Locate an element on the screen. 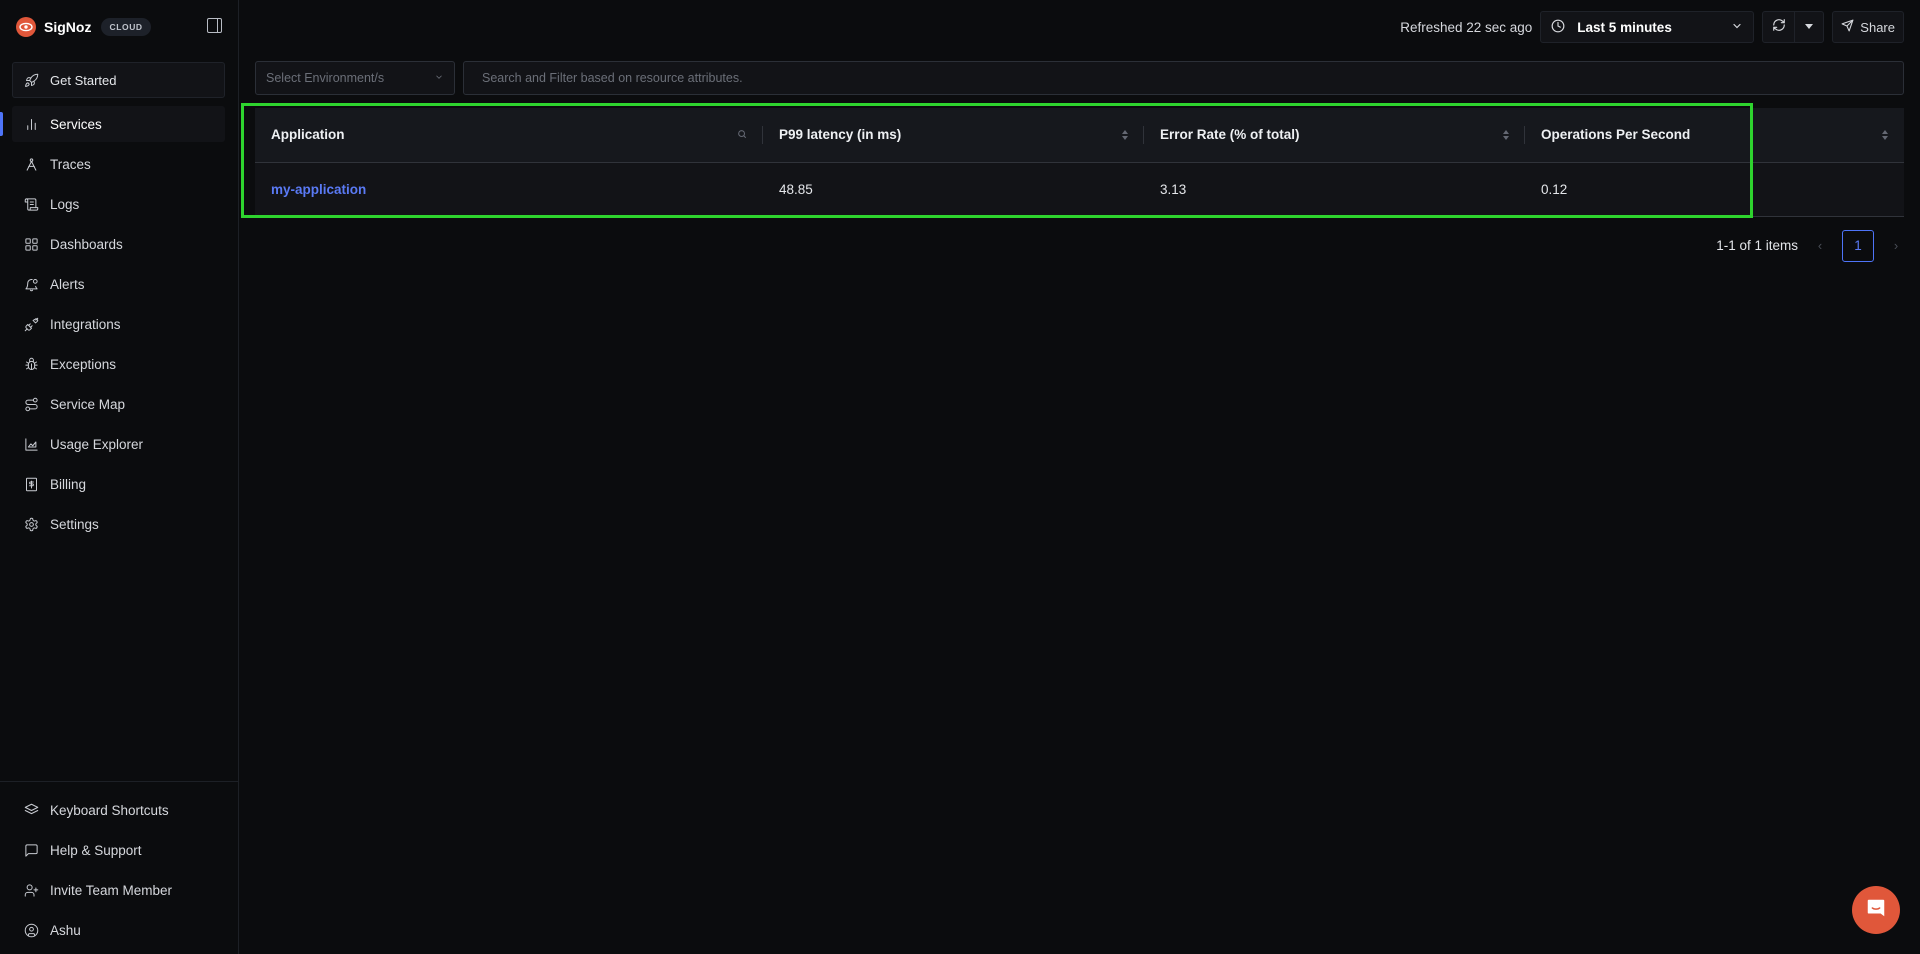 The height and width of the screenshot is (954, 1920). support-chat-button is located at coordinates (1876, 910).